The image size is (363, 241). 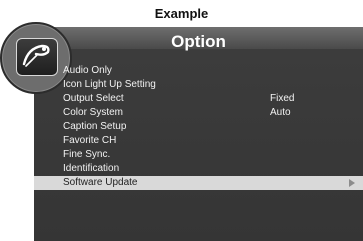 What do you see at coordinates (198, 113) in the screenshot?
I see `menu-item-color-system: Color System Auto` at bounding box center [198, 113].